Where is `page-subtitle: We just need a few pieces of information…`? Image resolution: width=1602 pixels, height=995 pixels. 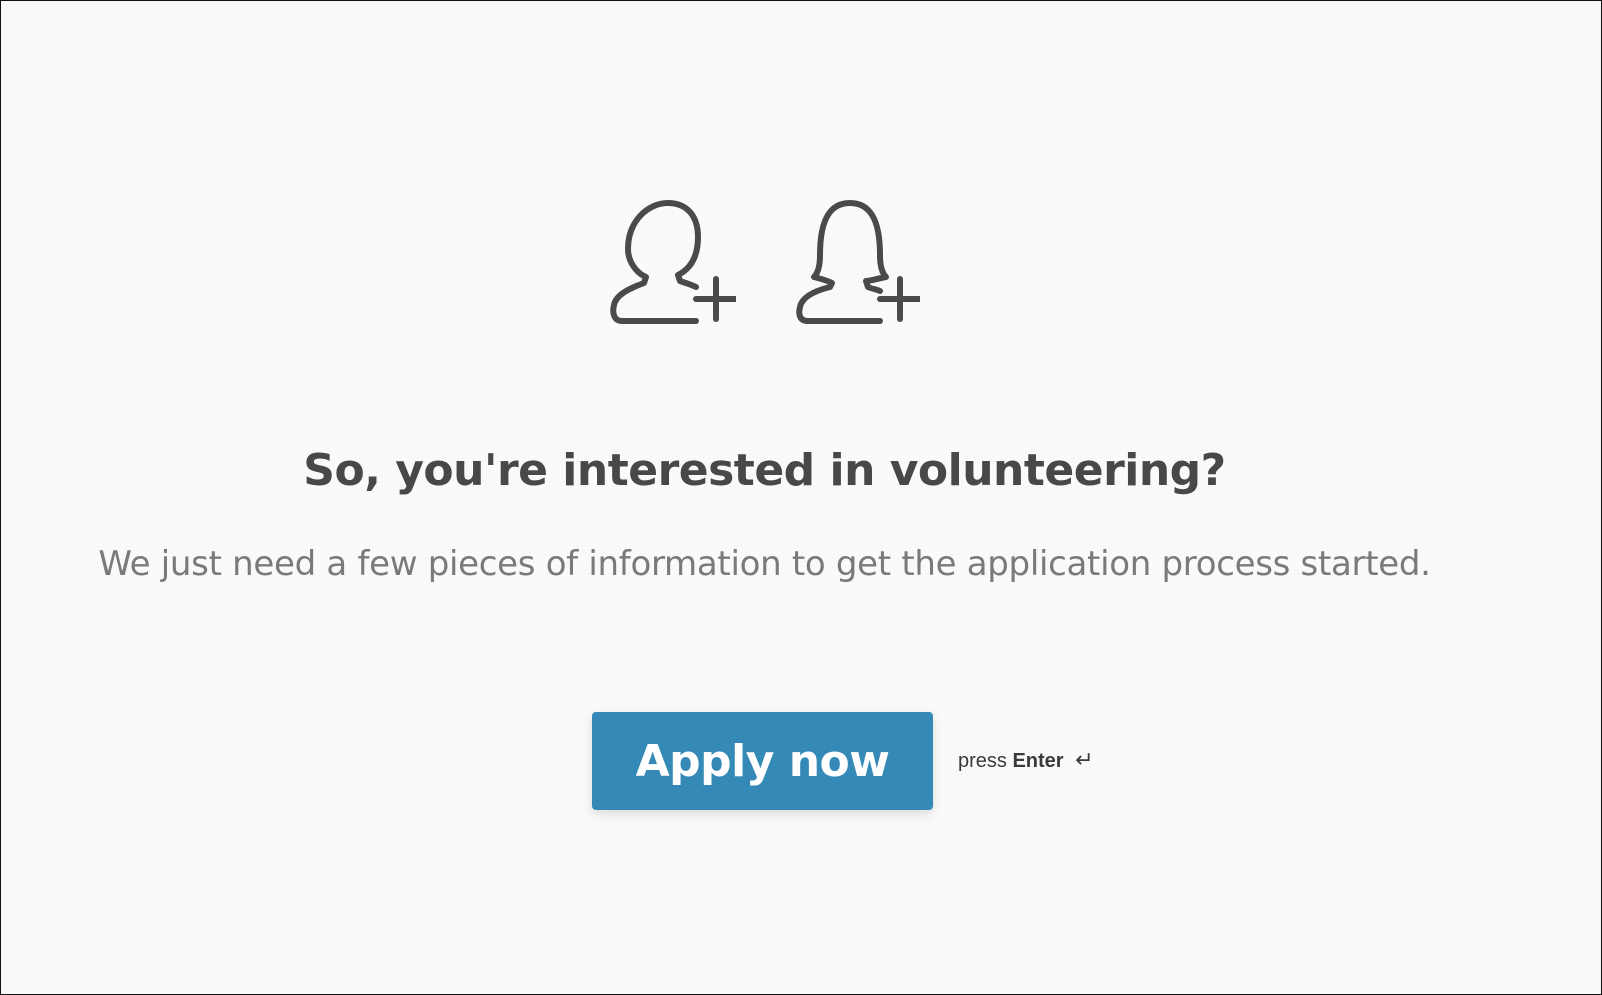
page-subtitle: We just need a few pieces of information… is located at coordinates (764, 564).